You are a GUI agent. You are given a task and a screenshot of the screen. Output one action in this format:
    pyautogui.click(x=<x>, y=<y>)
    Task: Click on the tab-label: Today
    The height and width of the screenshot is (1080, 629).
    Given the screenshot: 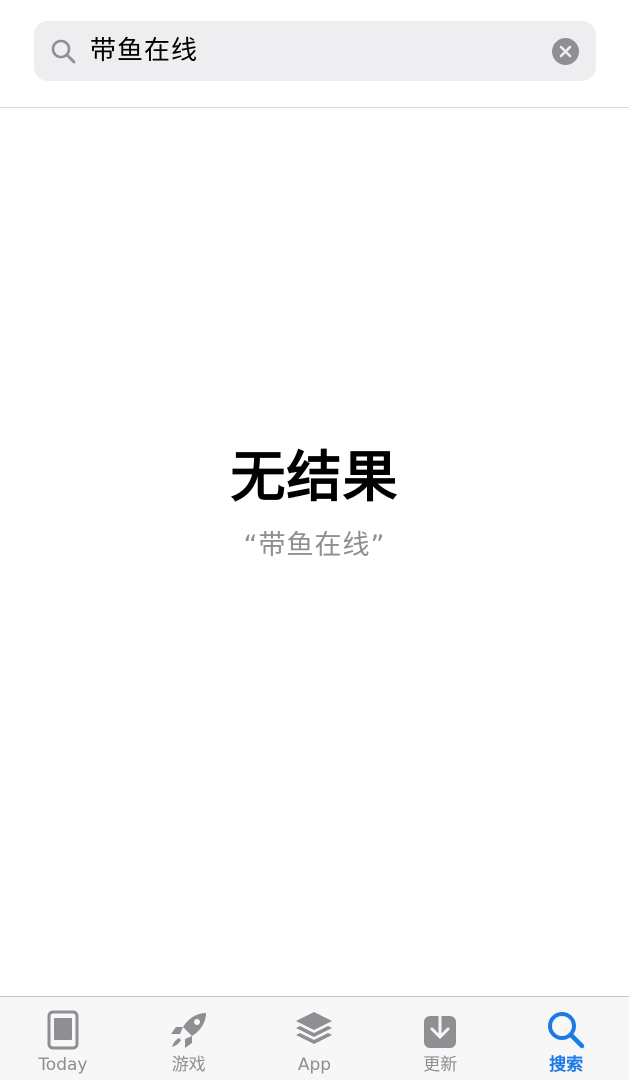 What is the action you would take?
    pyautogui.click(x=63, y=1065)
    